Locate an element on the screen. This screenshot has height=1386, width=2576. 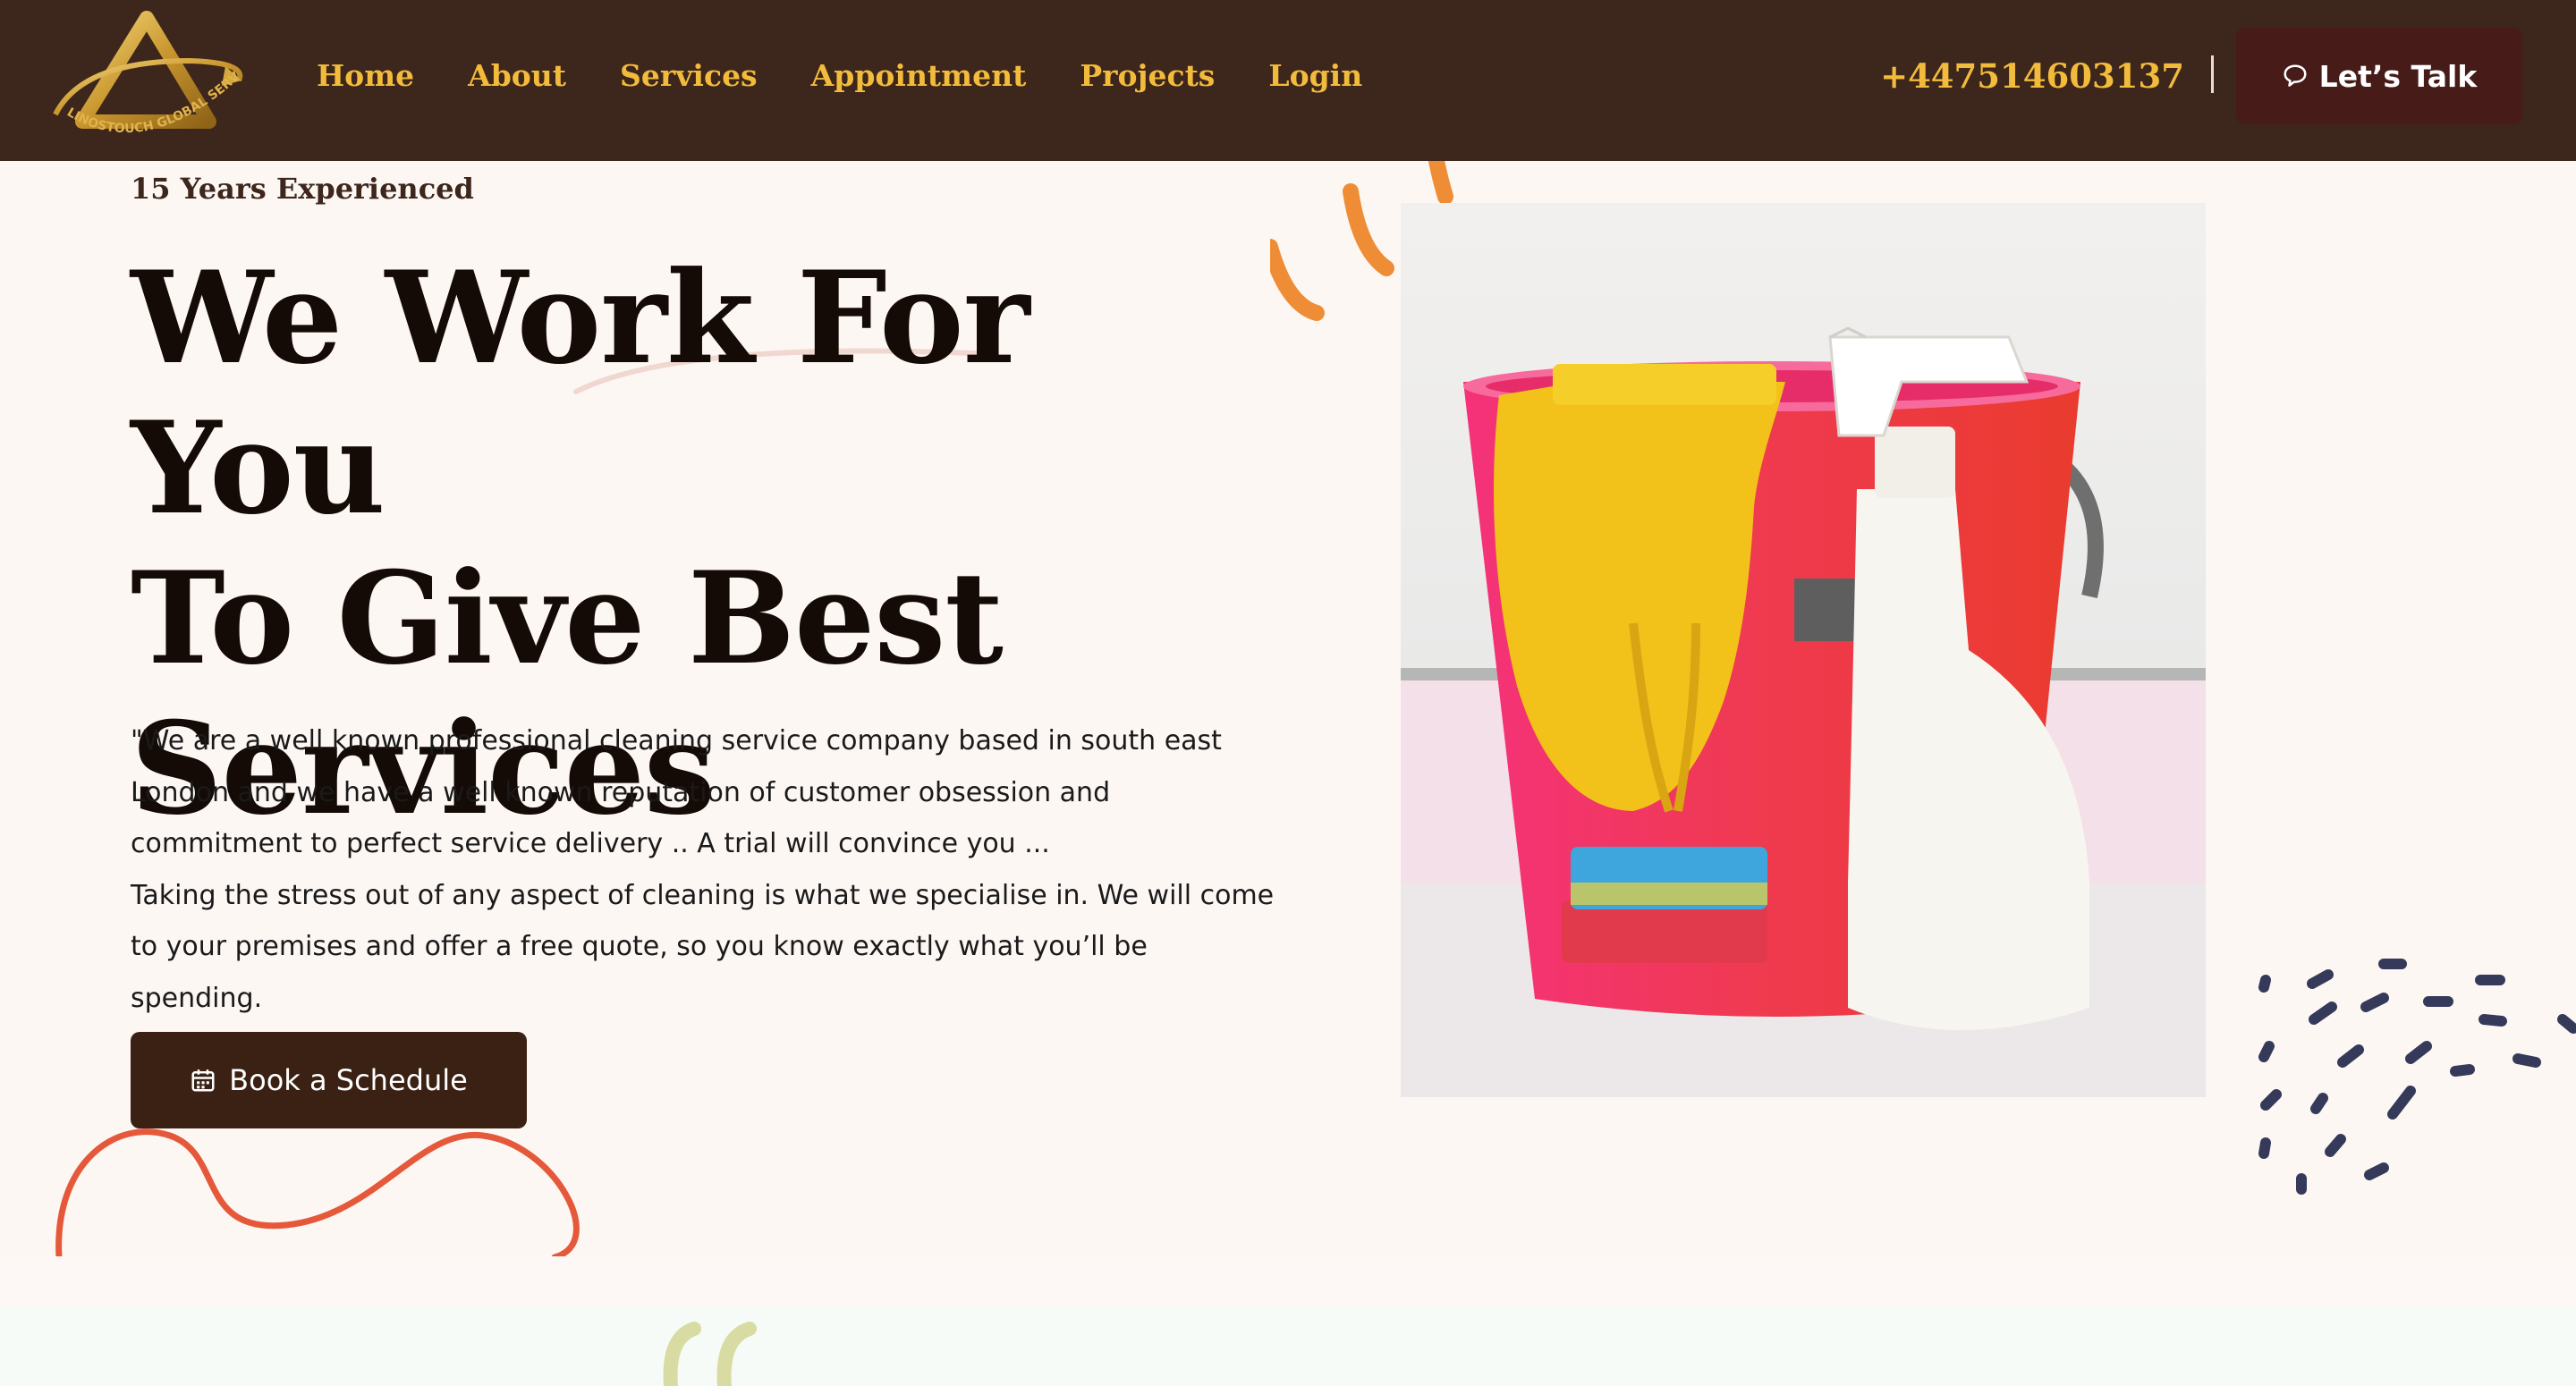
calendar-icon is located at coordinates (203, 1081).